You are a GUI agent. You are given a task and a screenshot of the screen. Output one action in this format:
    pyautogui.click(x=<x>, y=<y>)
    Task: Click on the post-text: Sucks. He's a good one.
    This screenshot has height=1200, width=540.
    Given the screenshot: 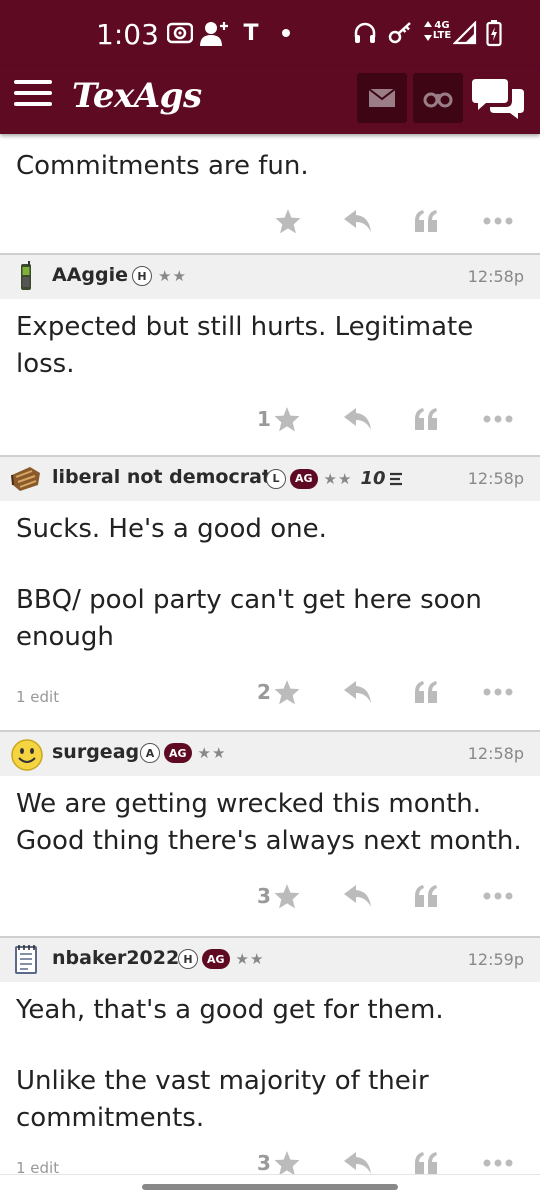 What is the action you would take?
    pyautogui.click(x=171, y=529)
    